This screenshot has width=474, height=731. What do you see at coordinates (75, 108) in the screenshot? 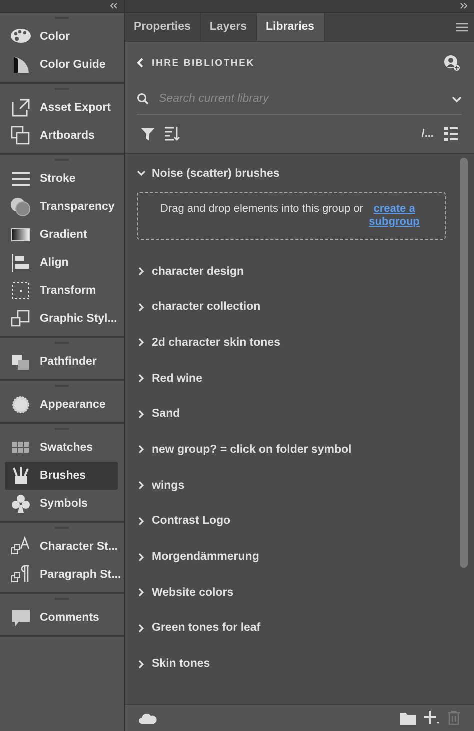
I see `panel-item-label: Asset Export` at bounding box center [75, 108].